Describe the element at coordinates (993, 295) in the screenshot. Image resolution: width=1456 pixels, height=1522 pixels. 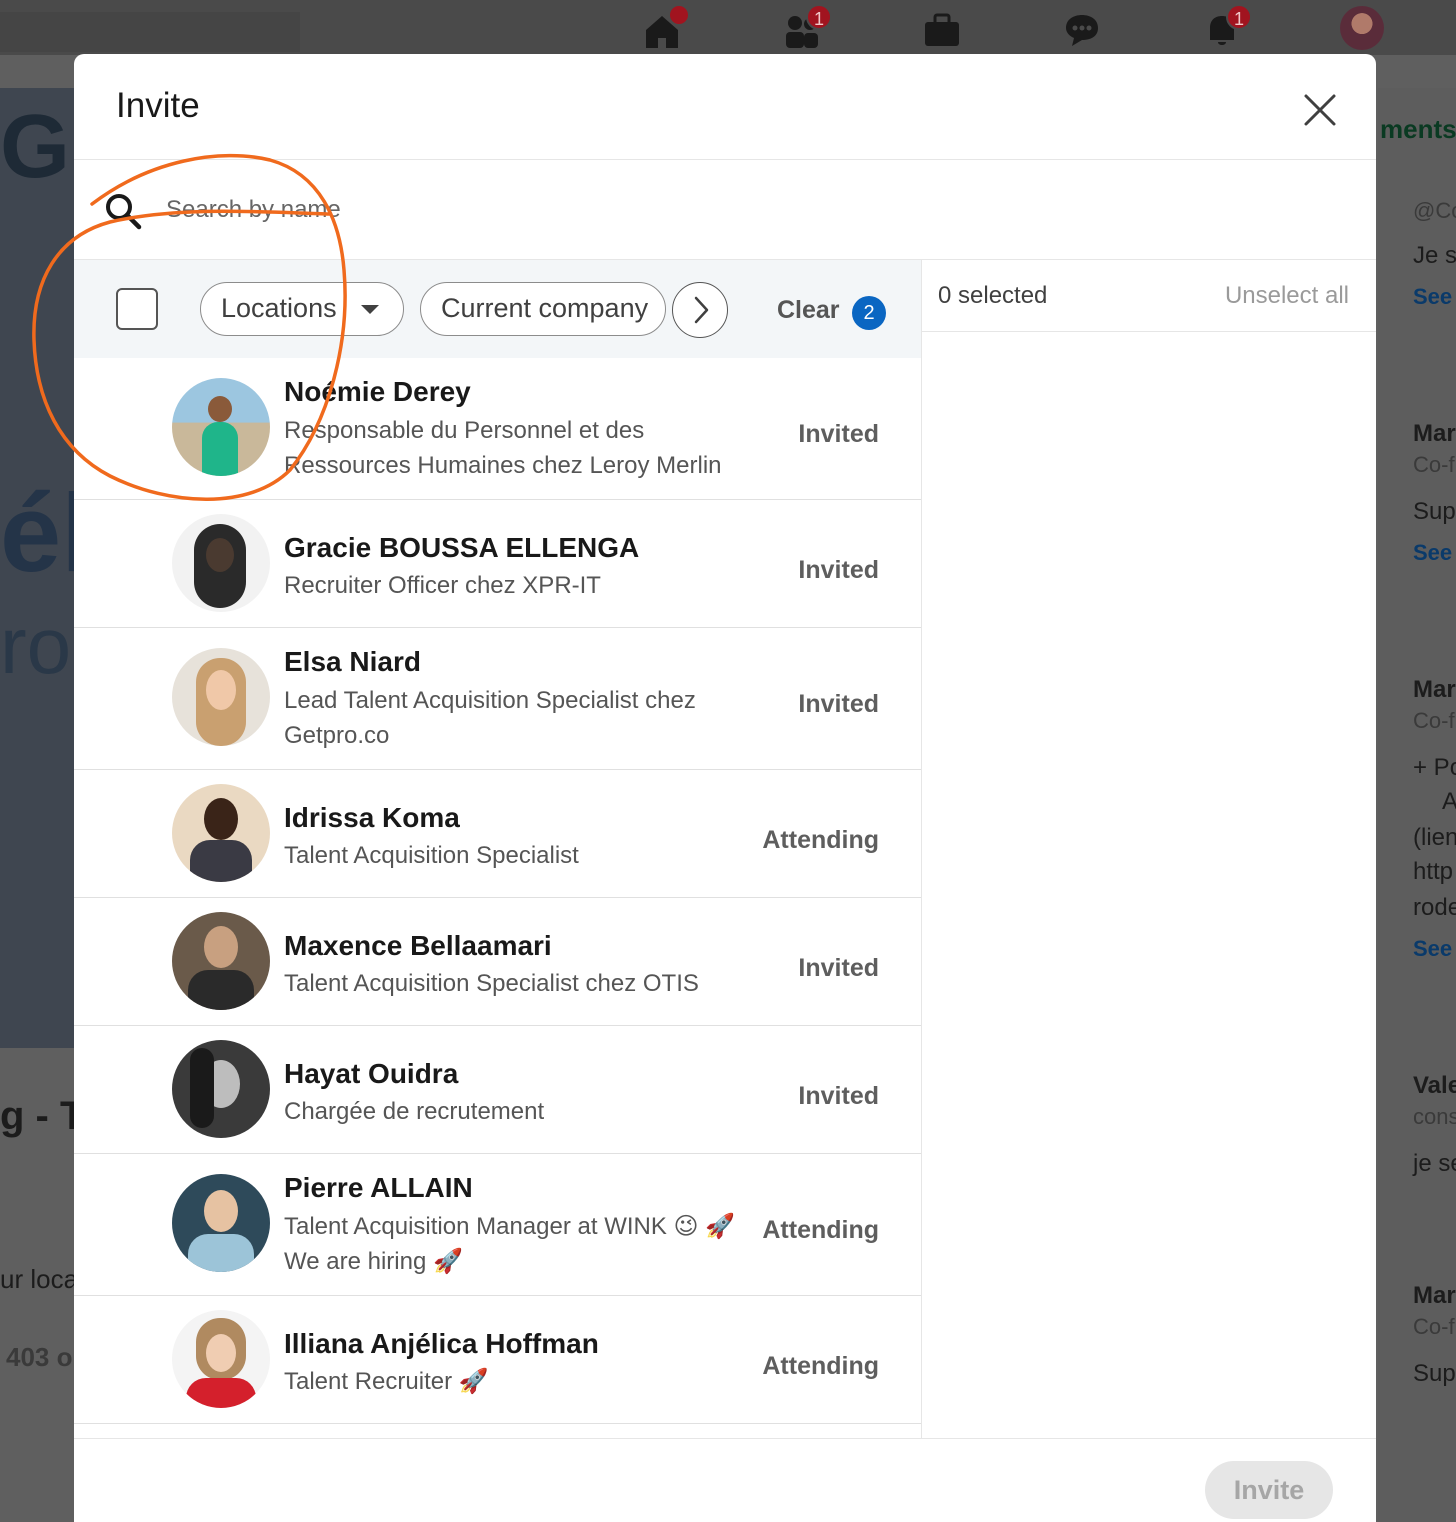
I see `selected-count: 0 selected` at that location.